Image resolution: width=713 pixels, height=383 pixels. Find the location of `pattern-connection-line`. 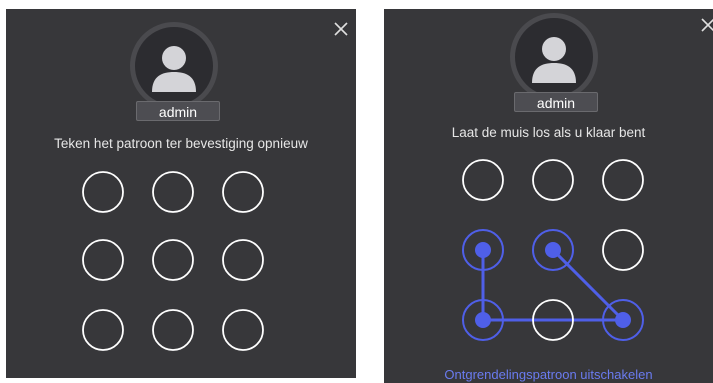

pattern-connection-line is located at coordinates (588, 285).